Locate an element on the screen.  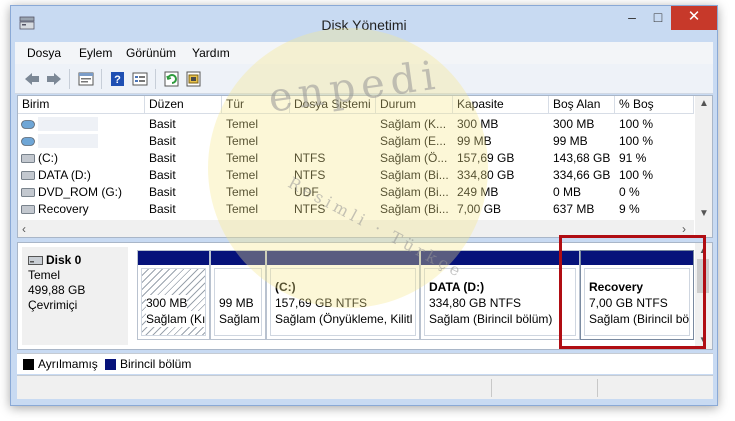
table-row: Basit Temel Sağlam (K... 300 MB 300 MB 100 % is located at coordinates (356, 124).